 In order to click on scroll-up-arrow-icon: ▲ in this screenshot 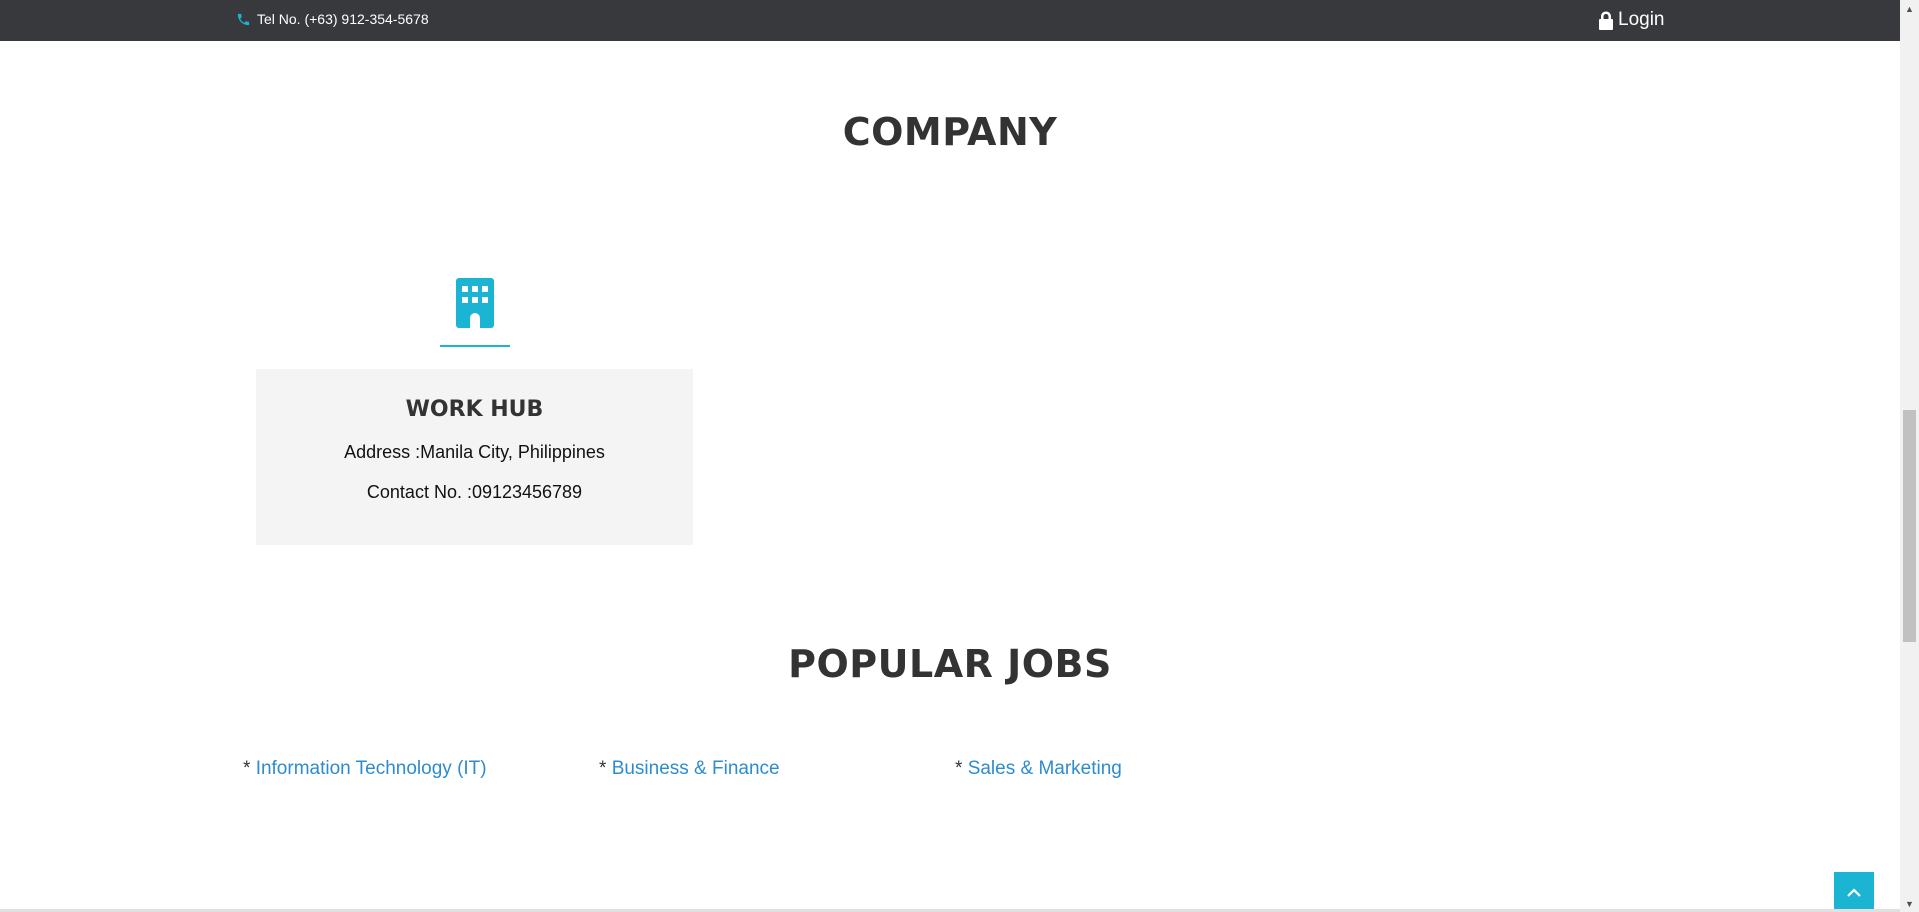, I will do `click(1909, 8)`.